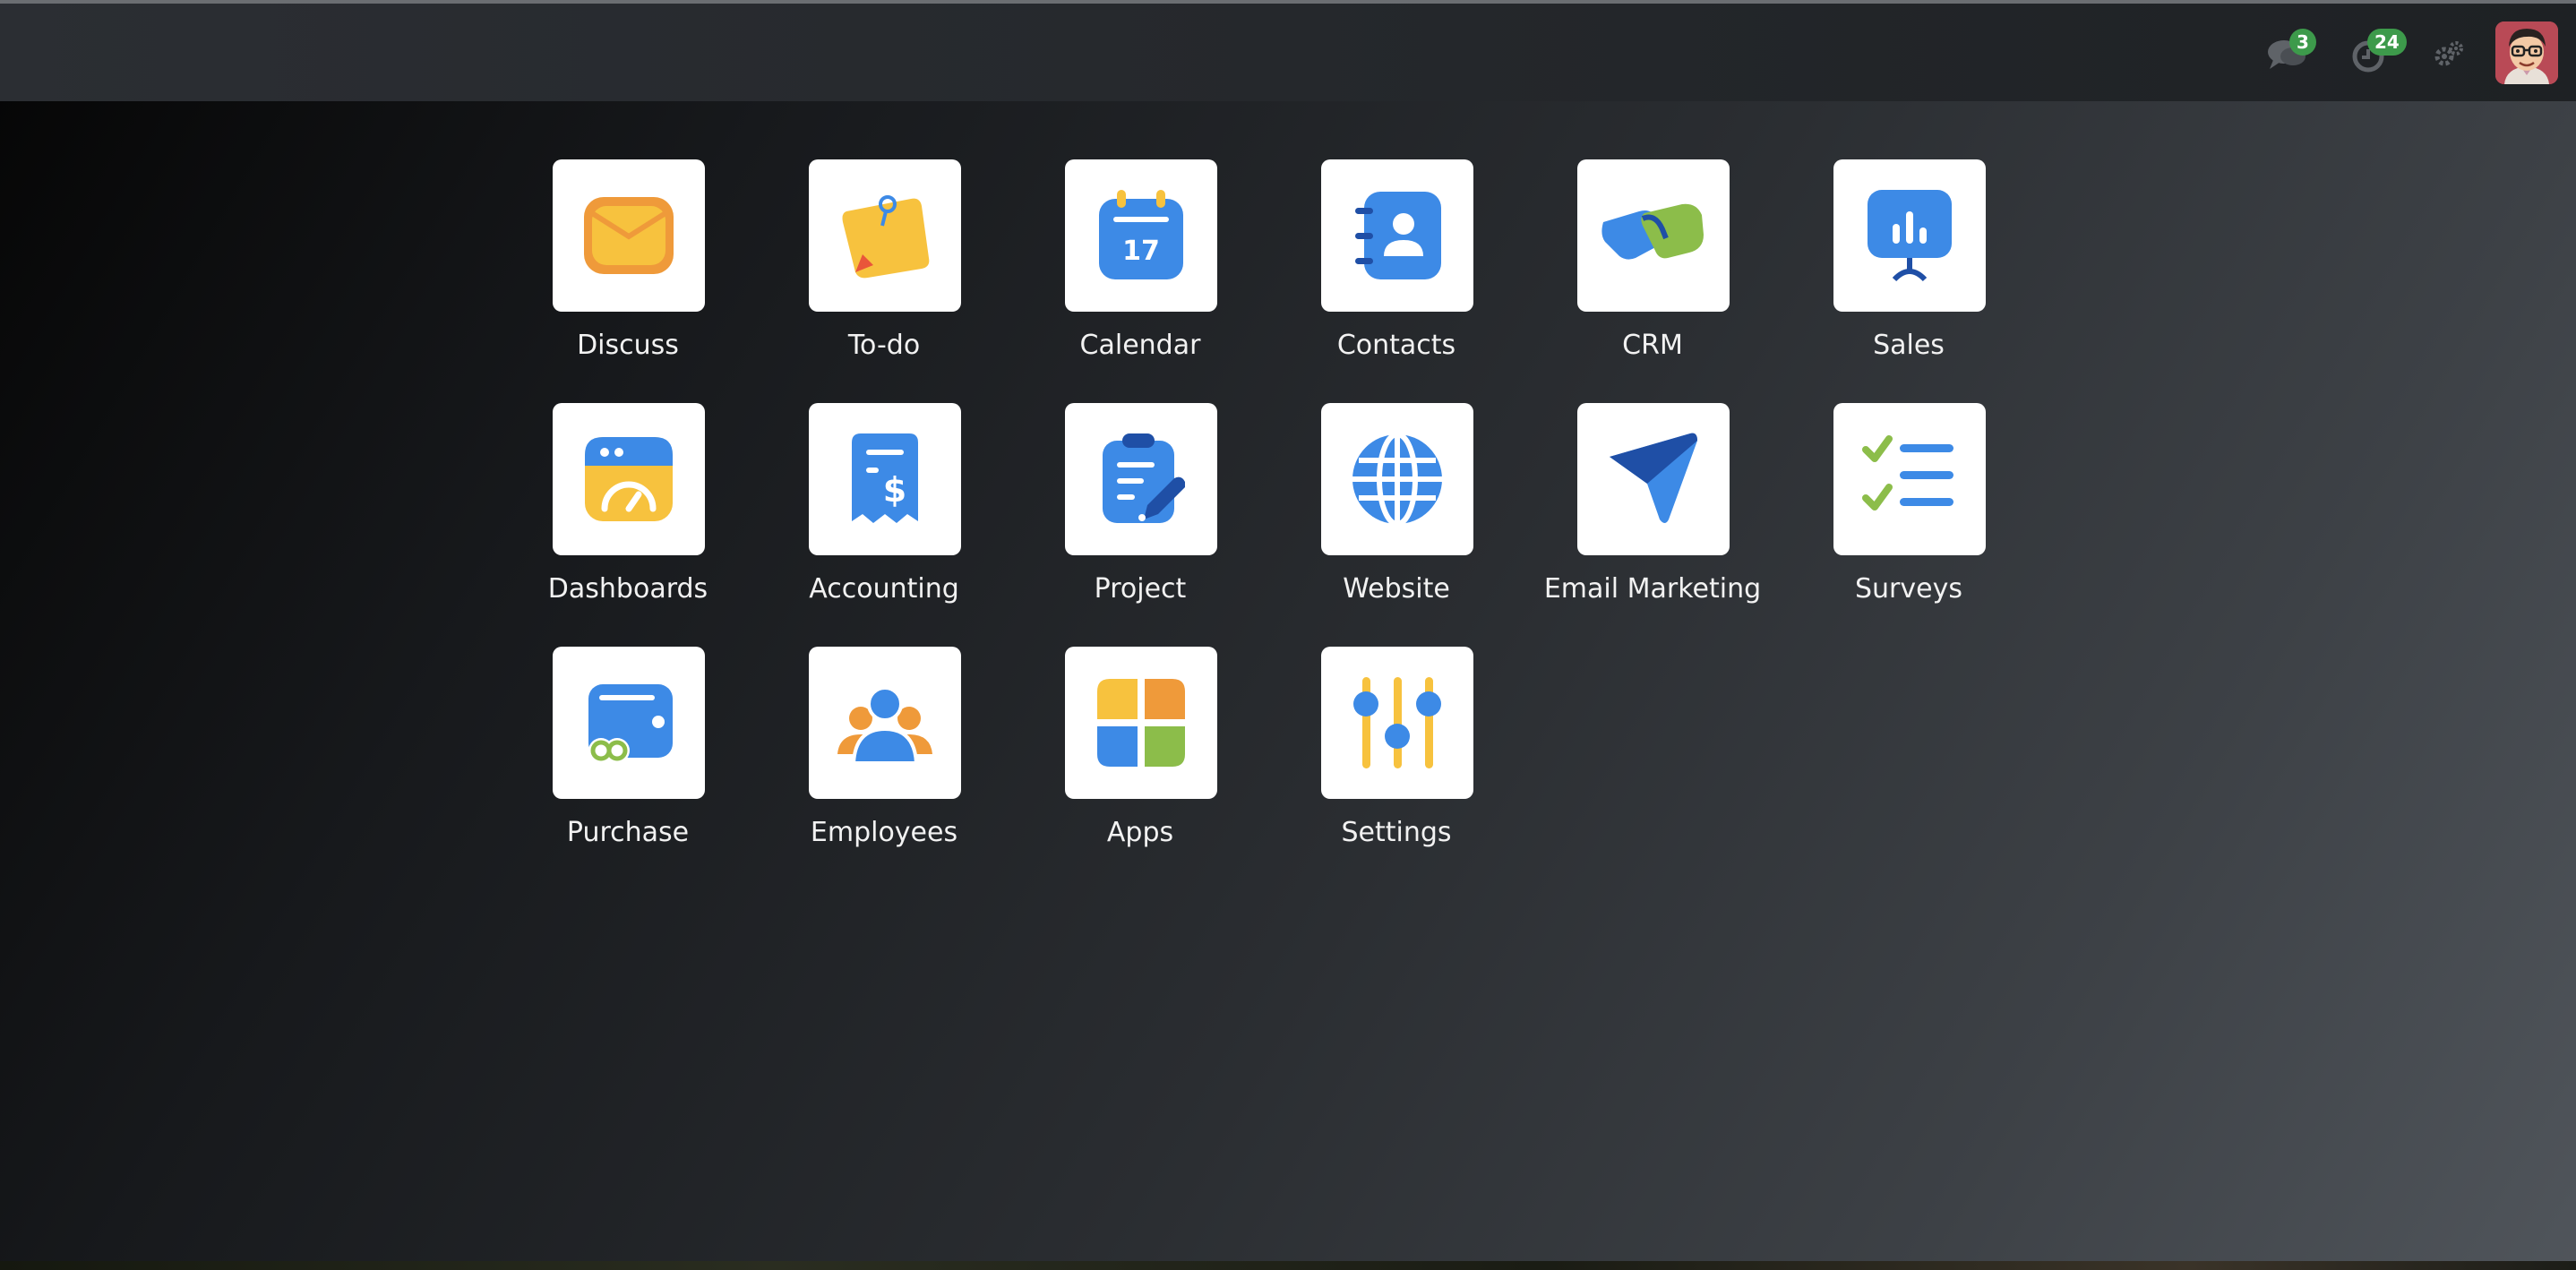  What do you see at coordinates (1140, 345) in the screenshot?
I see `app-label: Calendar` at bounding box center [1140, 345].